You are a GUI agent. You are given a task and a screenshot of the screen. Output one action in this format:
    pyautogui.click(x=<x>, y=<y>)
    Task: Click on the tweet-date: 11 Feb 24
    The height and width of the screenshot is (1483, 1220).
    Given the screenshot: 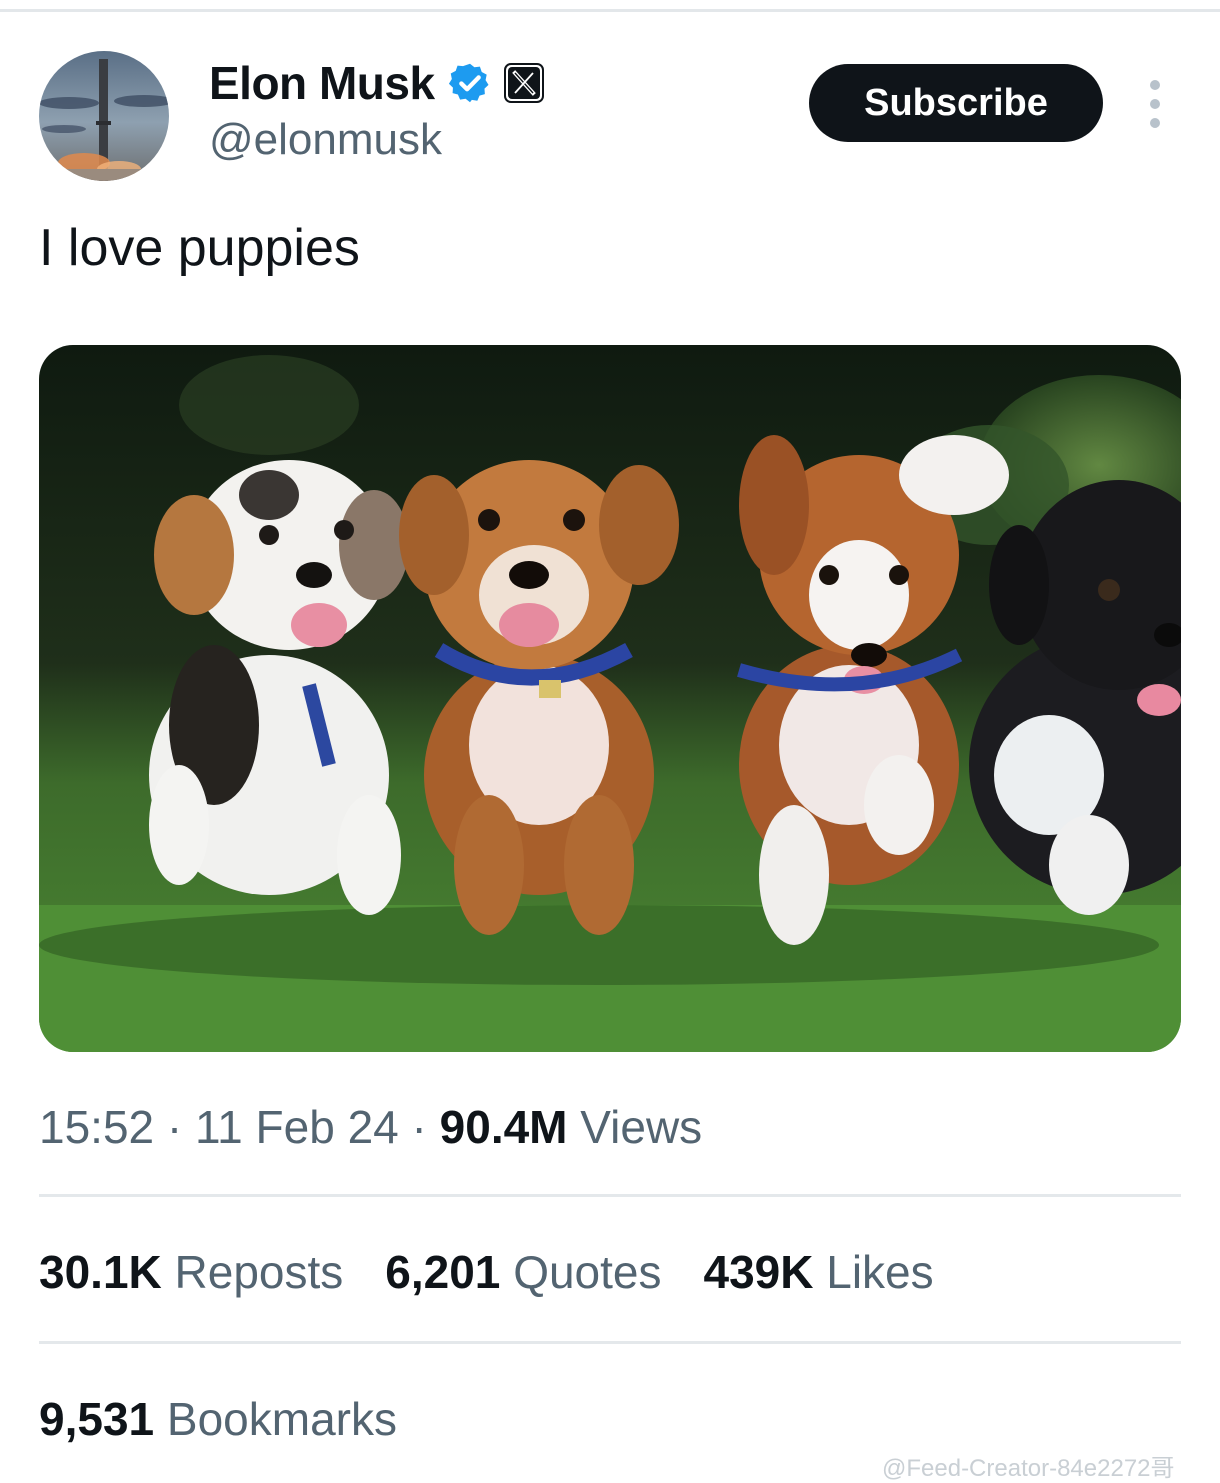 What is the action you would take?
    pyautogui.click(x=297, y=1127)
    